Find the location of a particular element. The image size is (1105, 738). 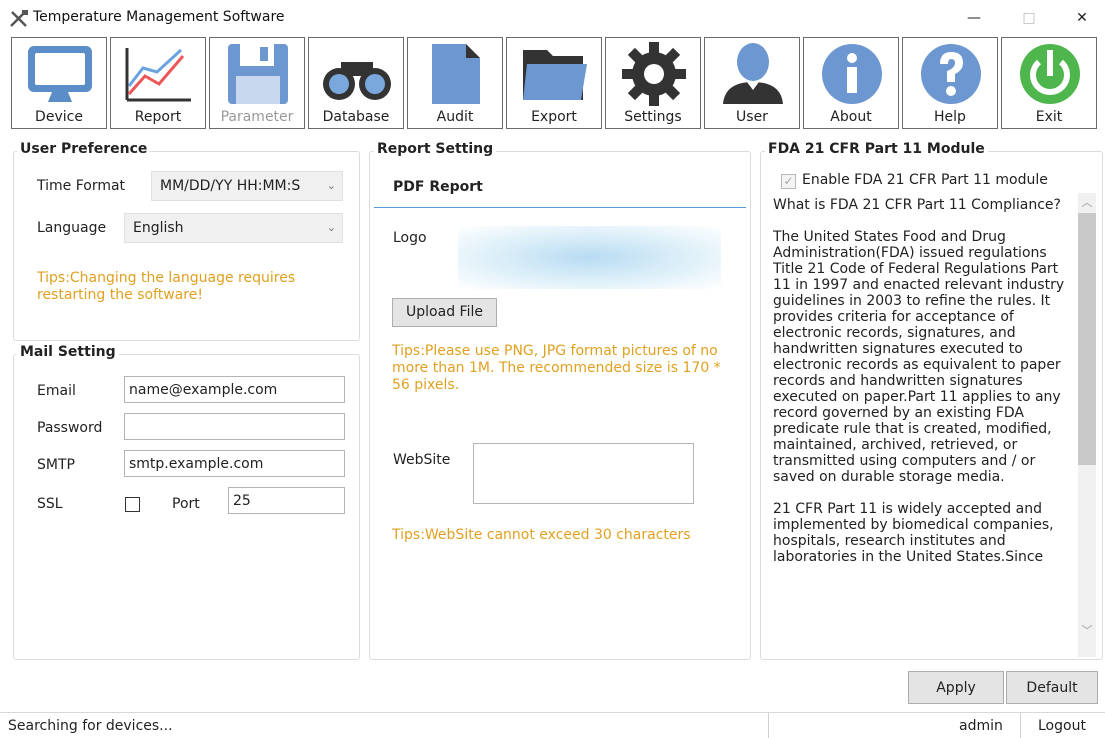

fda-paragraph: What is FDA 21 CFR Part 11 Compliance? is located at coordinates (917, 205).